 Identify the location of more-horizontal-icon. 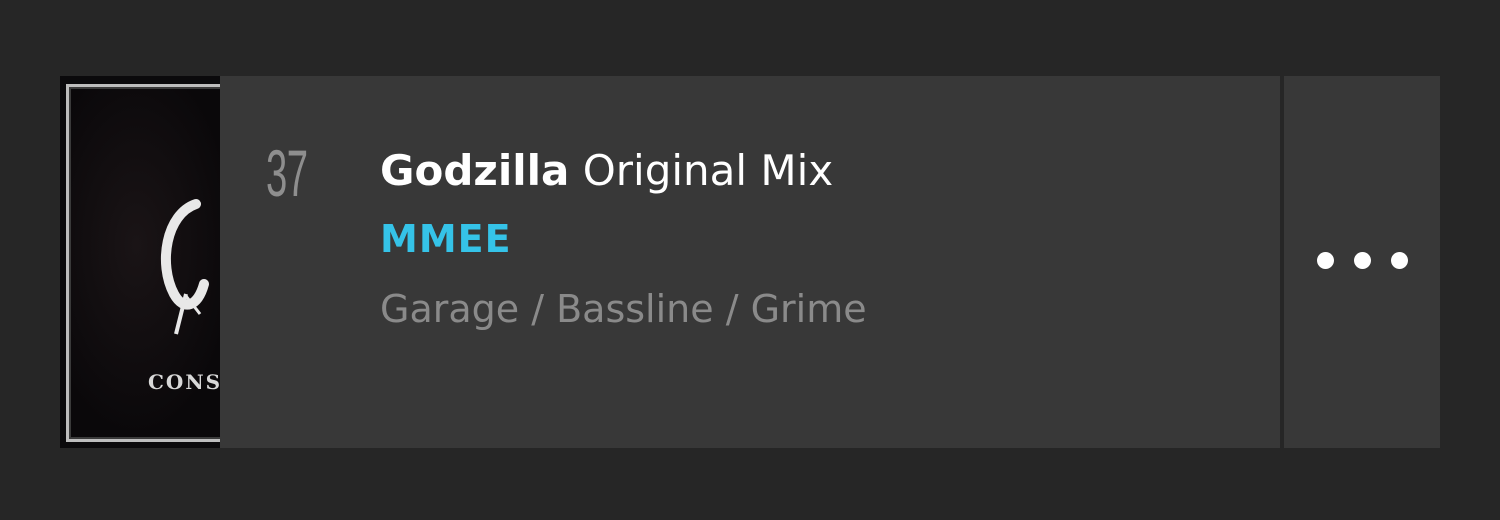
(1362, 260).